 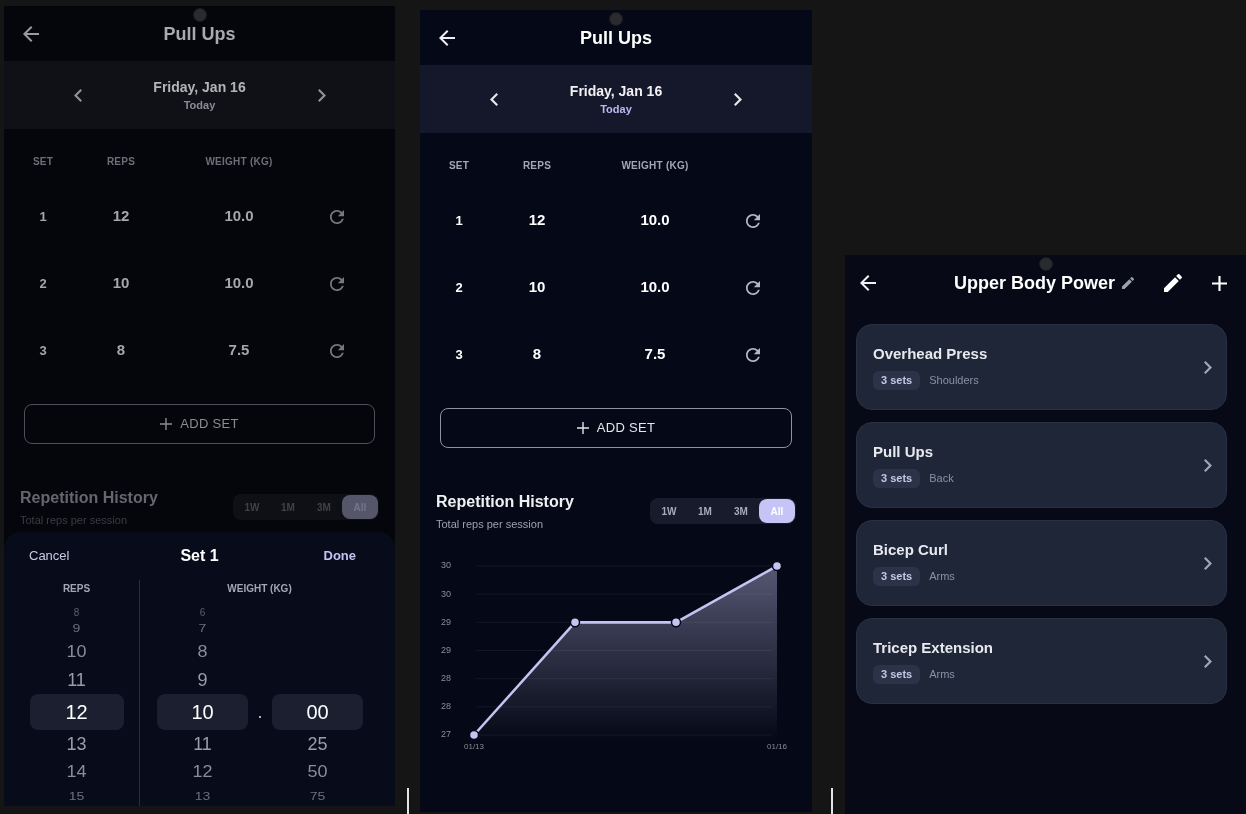 What do you see at coordinates (1041, 563) in the screenshot?
I see `exercise-card: Bicep Curl 3 sets Arms` at bounding box center [1041, 563].